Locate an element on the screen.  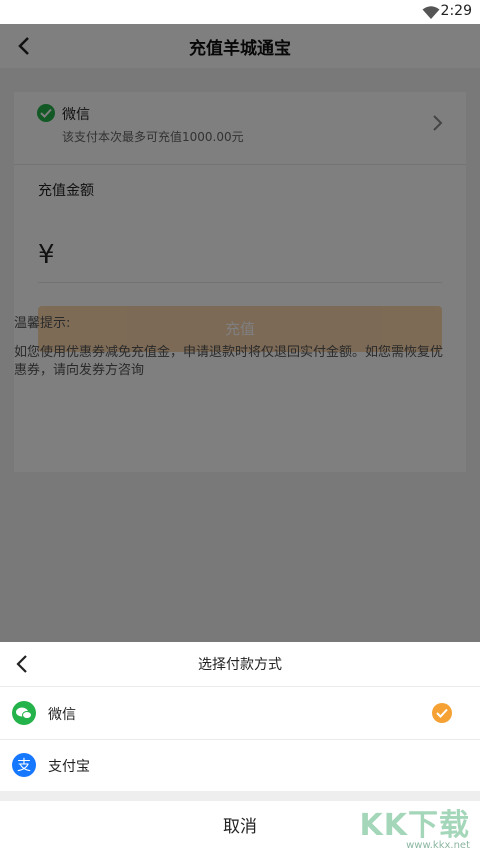
svg-text: 支 is located at coordinates (24, 766).